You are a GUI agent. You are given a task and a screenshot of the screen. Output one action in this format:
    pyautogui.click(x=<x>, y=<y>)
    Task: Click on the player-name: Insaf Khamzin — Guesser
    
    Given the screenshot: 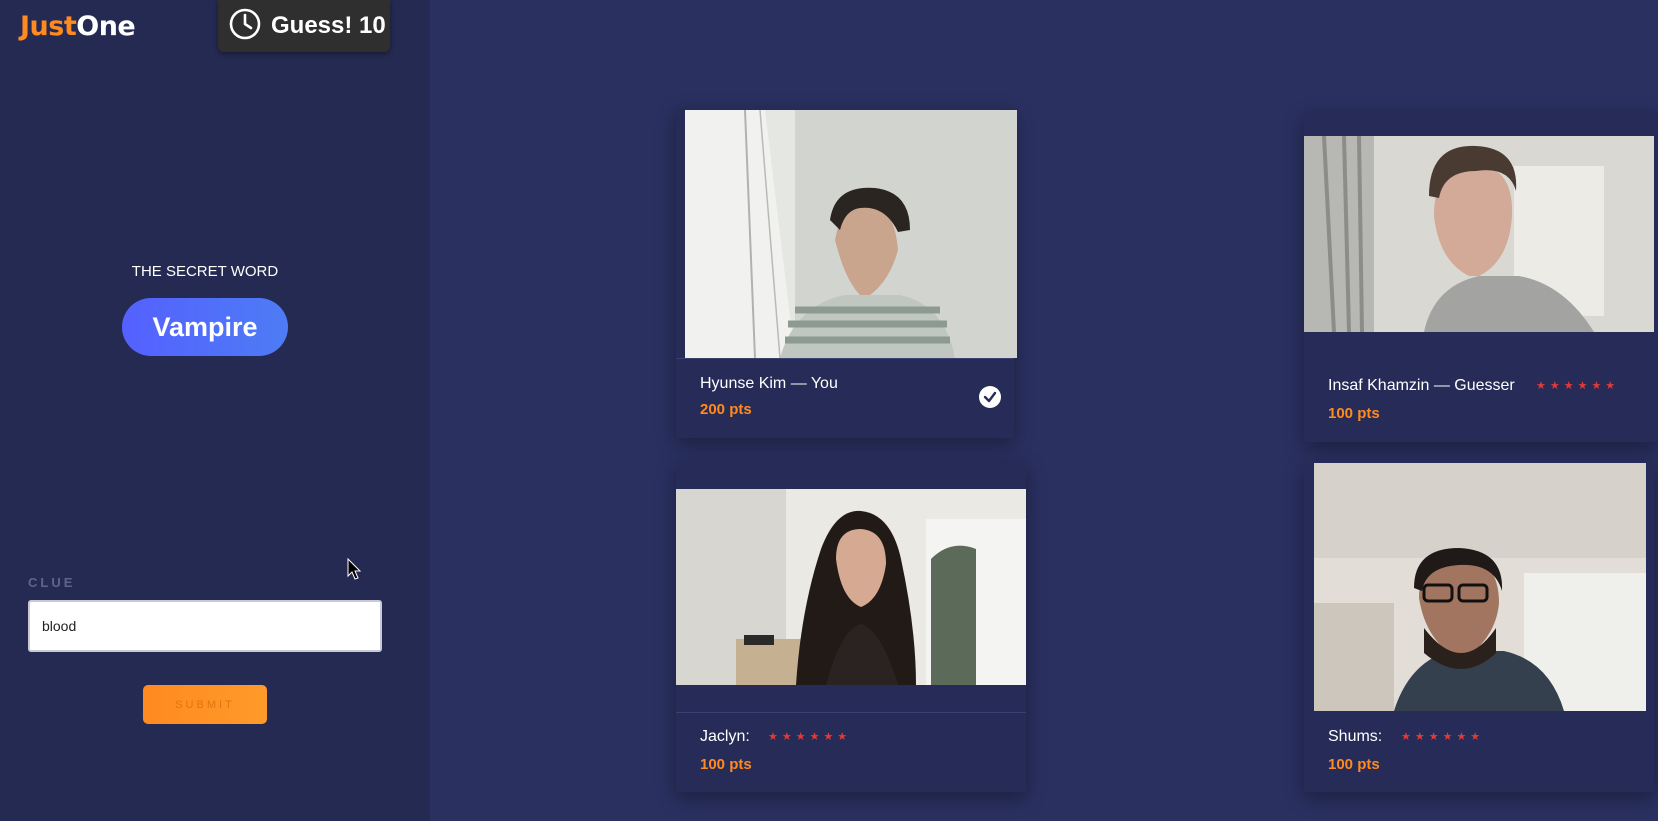 What is the action you would take?
    pyautogui.click(x=1421, y=385)
    